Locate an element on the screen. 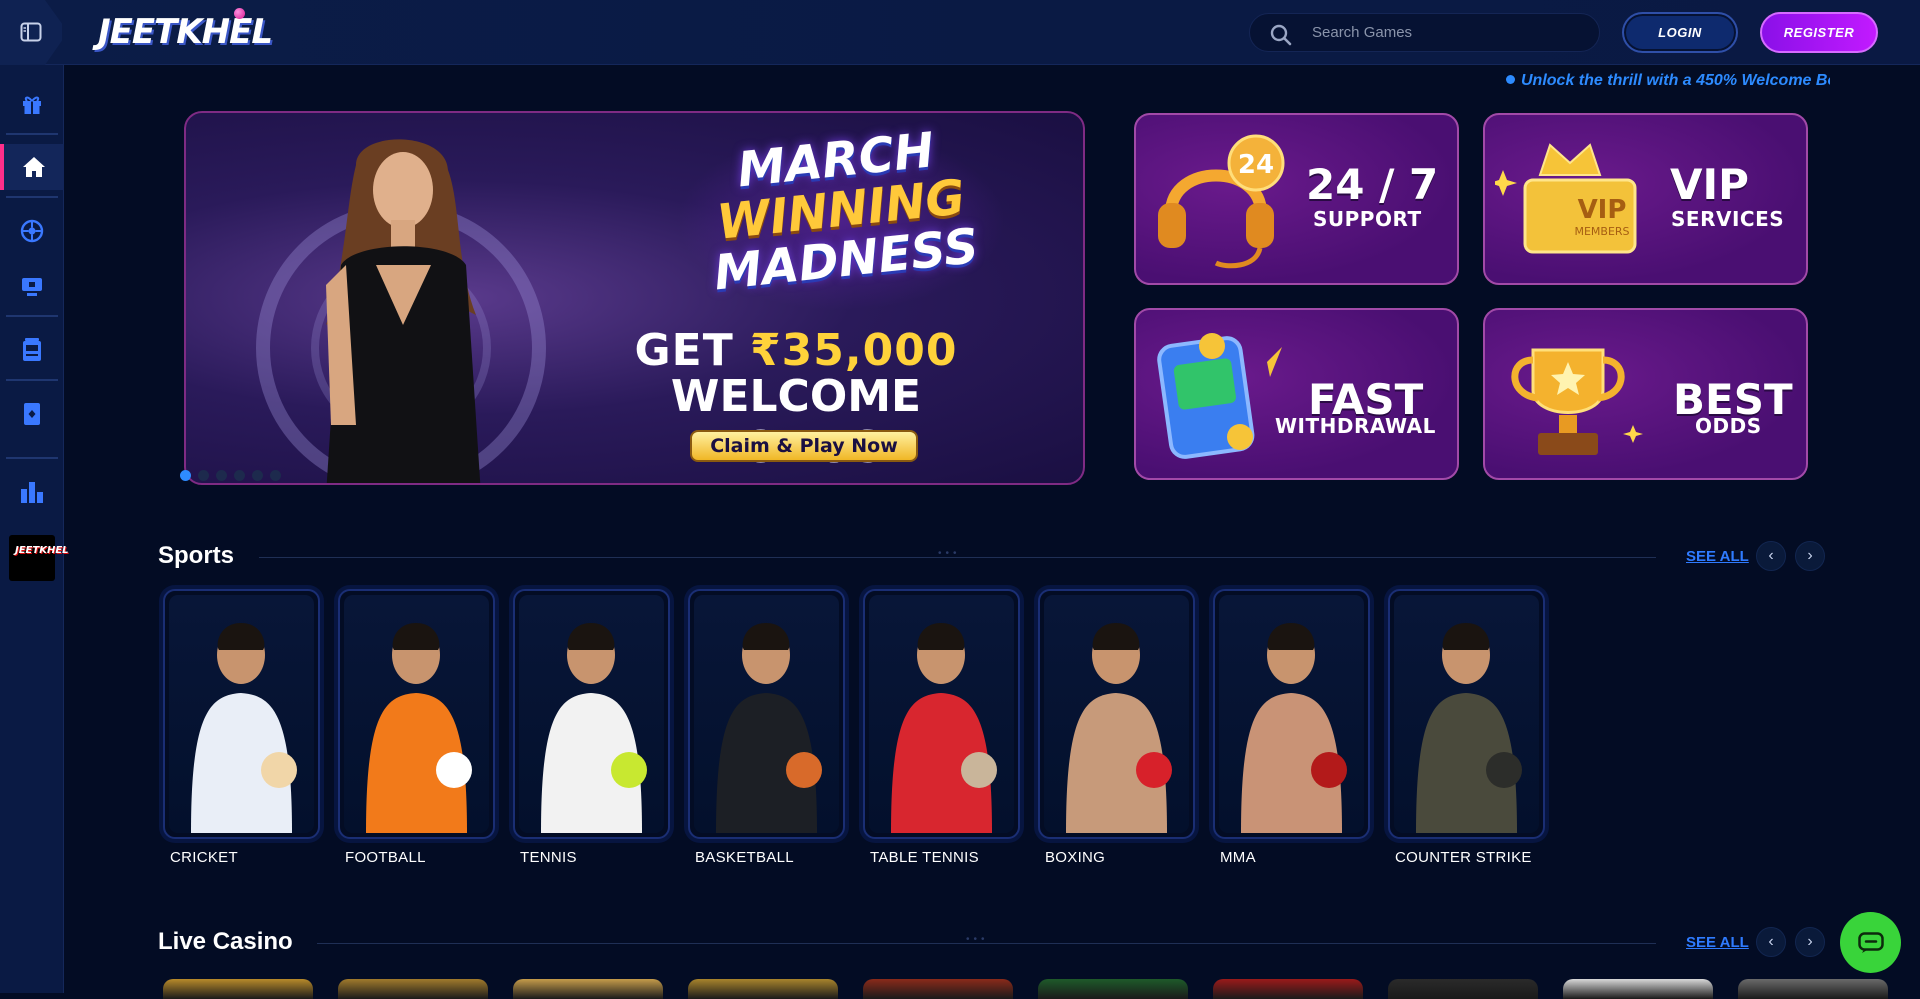 The width and height of the screenshot is (1920, 999). sport-label: TABLE TENNIS is located at coordinates (924, 857).